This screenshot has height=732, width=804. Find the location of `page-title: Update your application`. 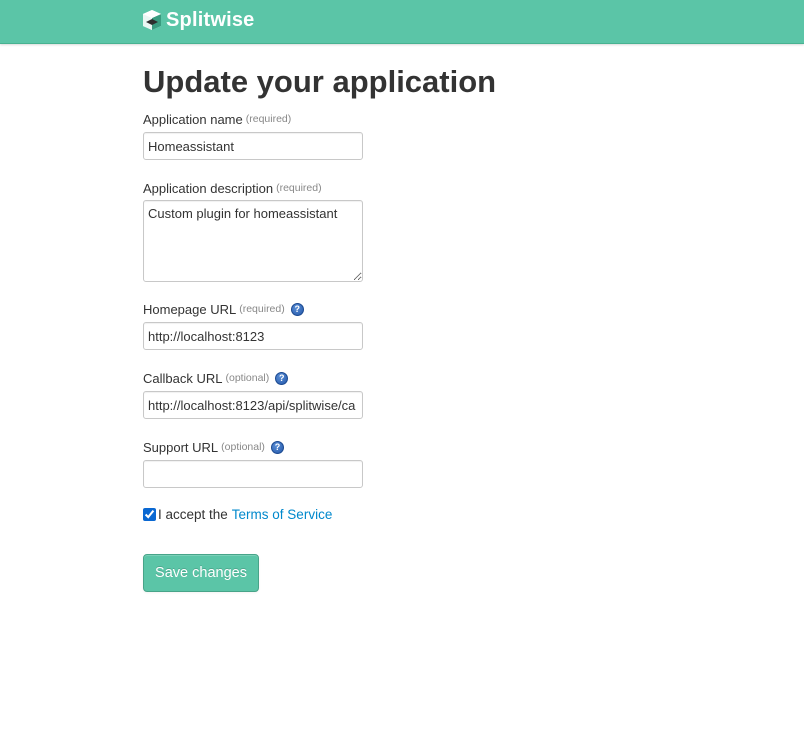

page-title: Update your application is located at coordinates (320, 81).